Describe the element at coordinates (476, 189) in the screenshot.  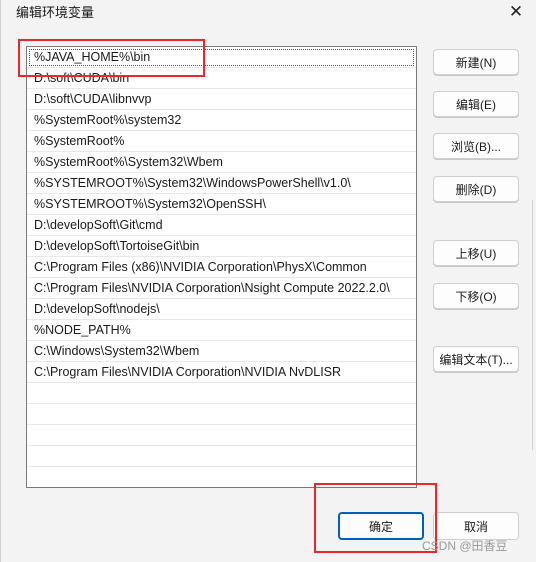
I see `delete-button: 删除(D)` at that location.